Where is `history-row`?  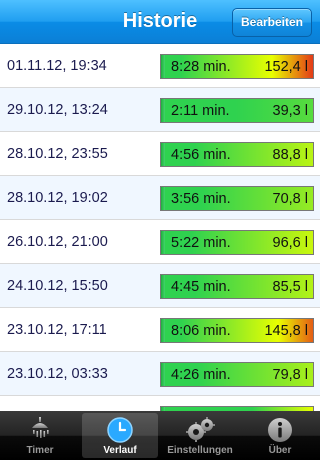 history-row is located at coordinates (160, 403).